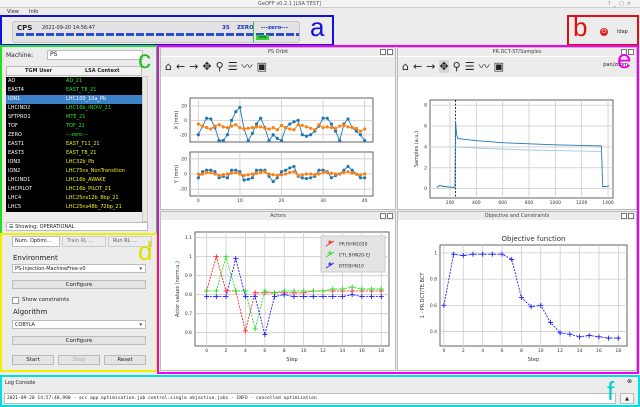  Describe the element at coordinates (188, 276) in the screenshot. I see `actors-ytick-label: 0.9` at that location.